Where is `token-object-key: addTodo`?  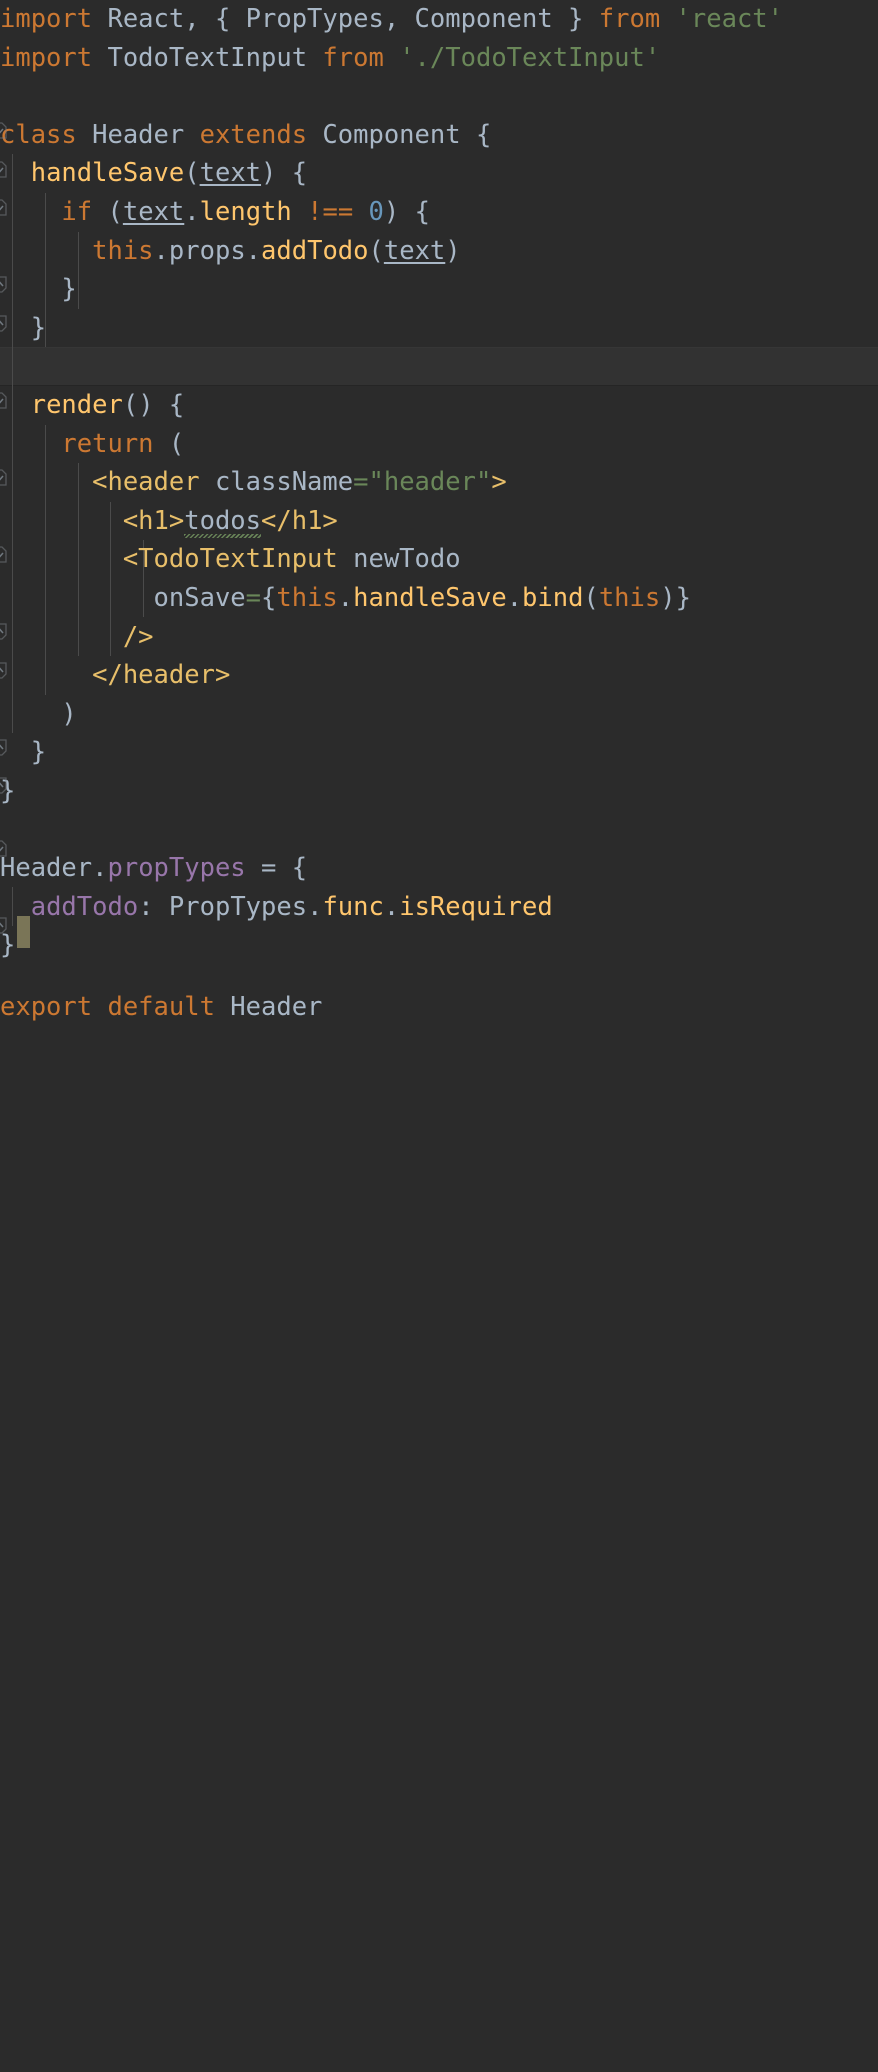 token-object-key: addTodo is located at coordinates (84, 906).